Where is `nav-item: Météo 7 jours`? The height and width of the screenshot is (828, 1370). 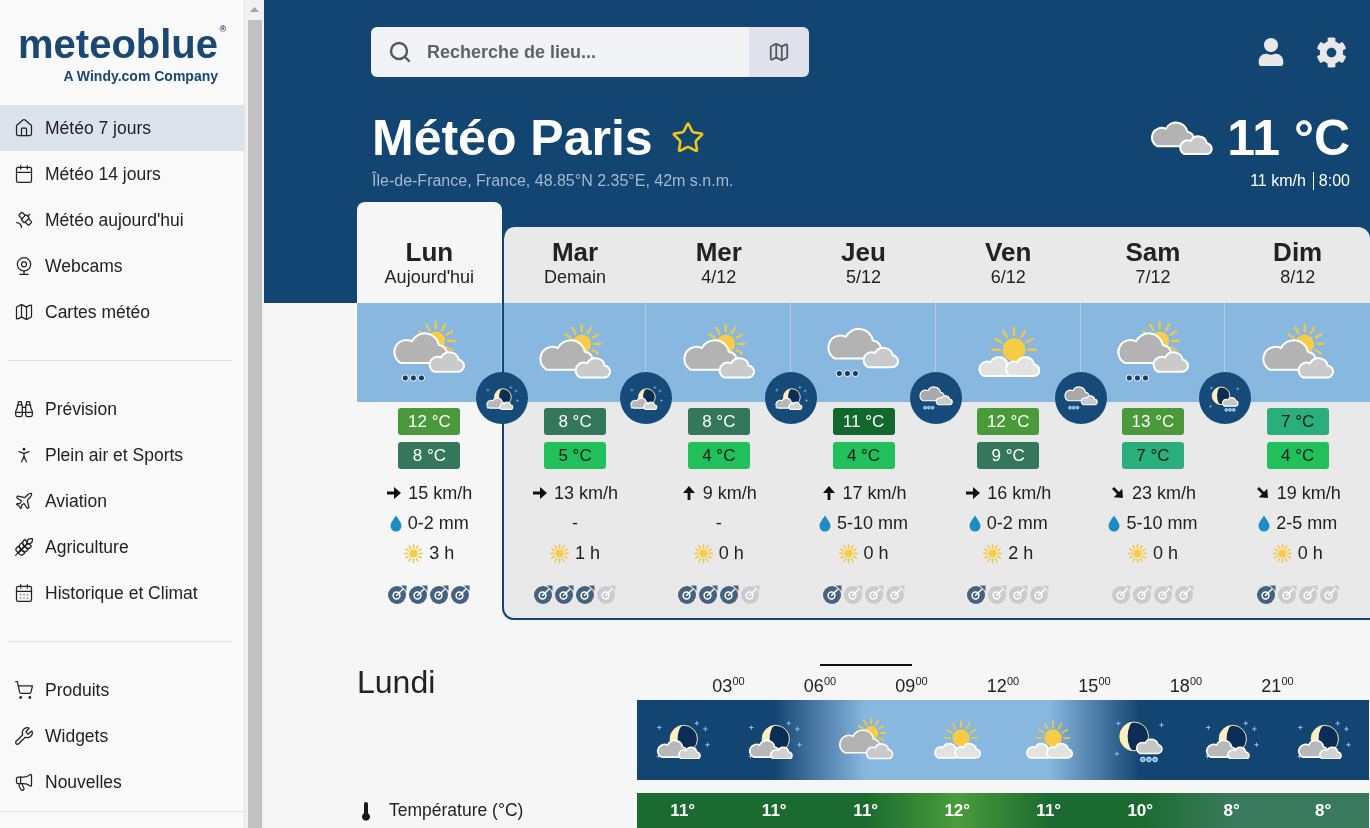
nav-item: Météo 7 jours is located at coordinates (122, 128).